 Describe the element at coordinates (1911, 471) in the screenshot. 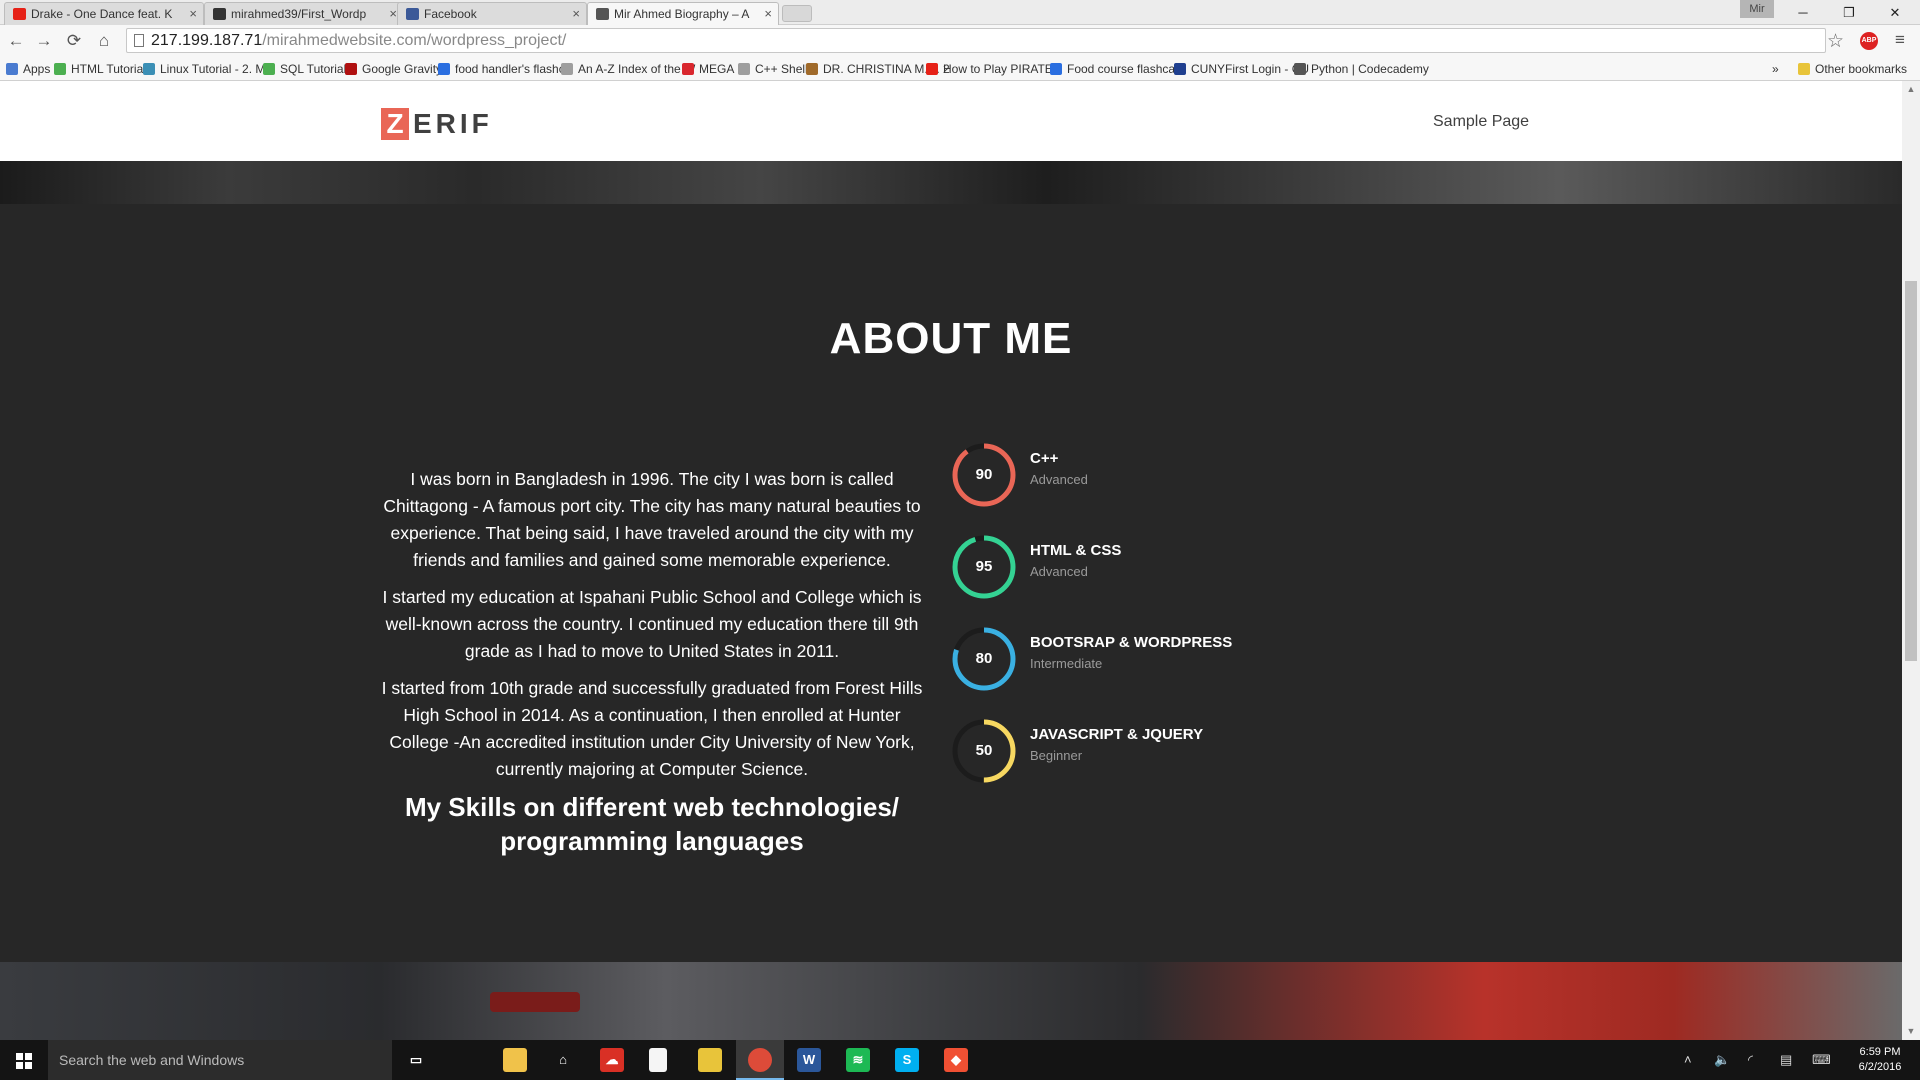

I see `scrollbar-thumb` at that location.